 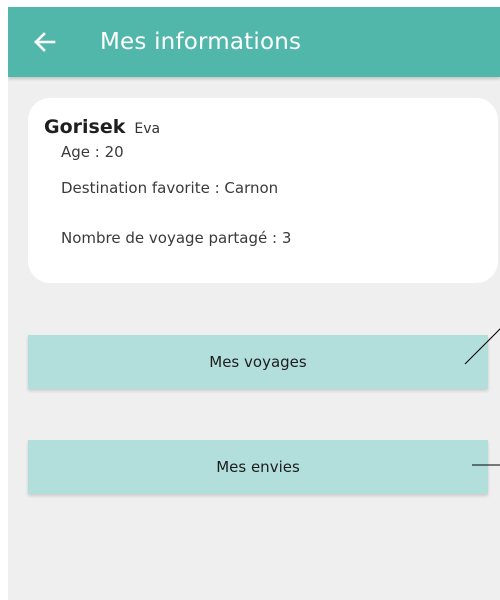 I want to click on app-bar: Mes informations, so click(x=254, y=42).